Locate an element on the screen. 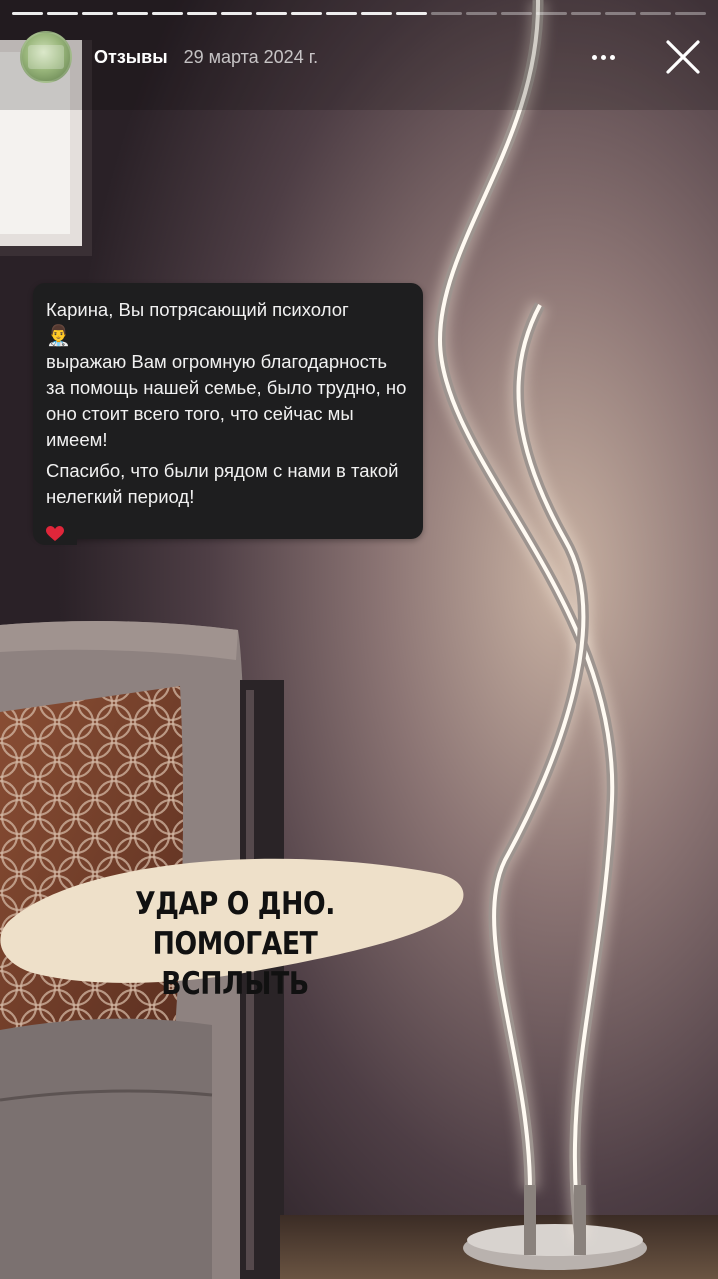  account-avatar is located at coordinates (46, 57).